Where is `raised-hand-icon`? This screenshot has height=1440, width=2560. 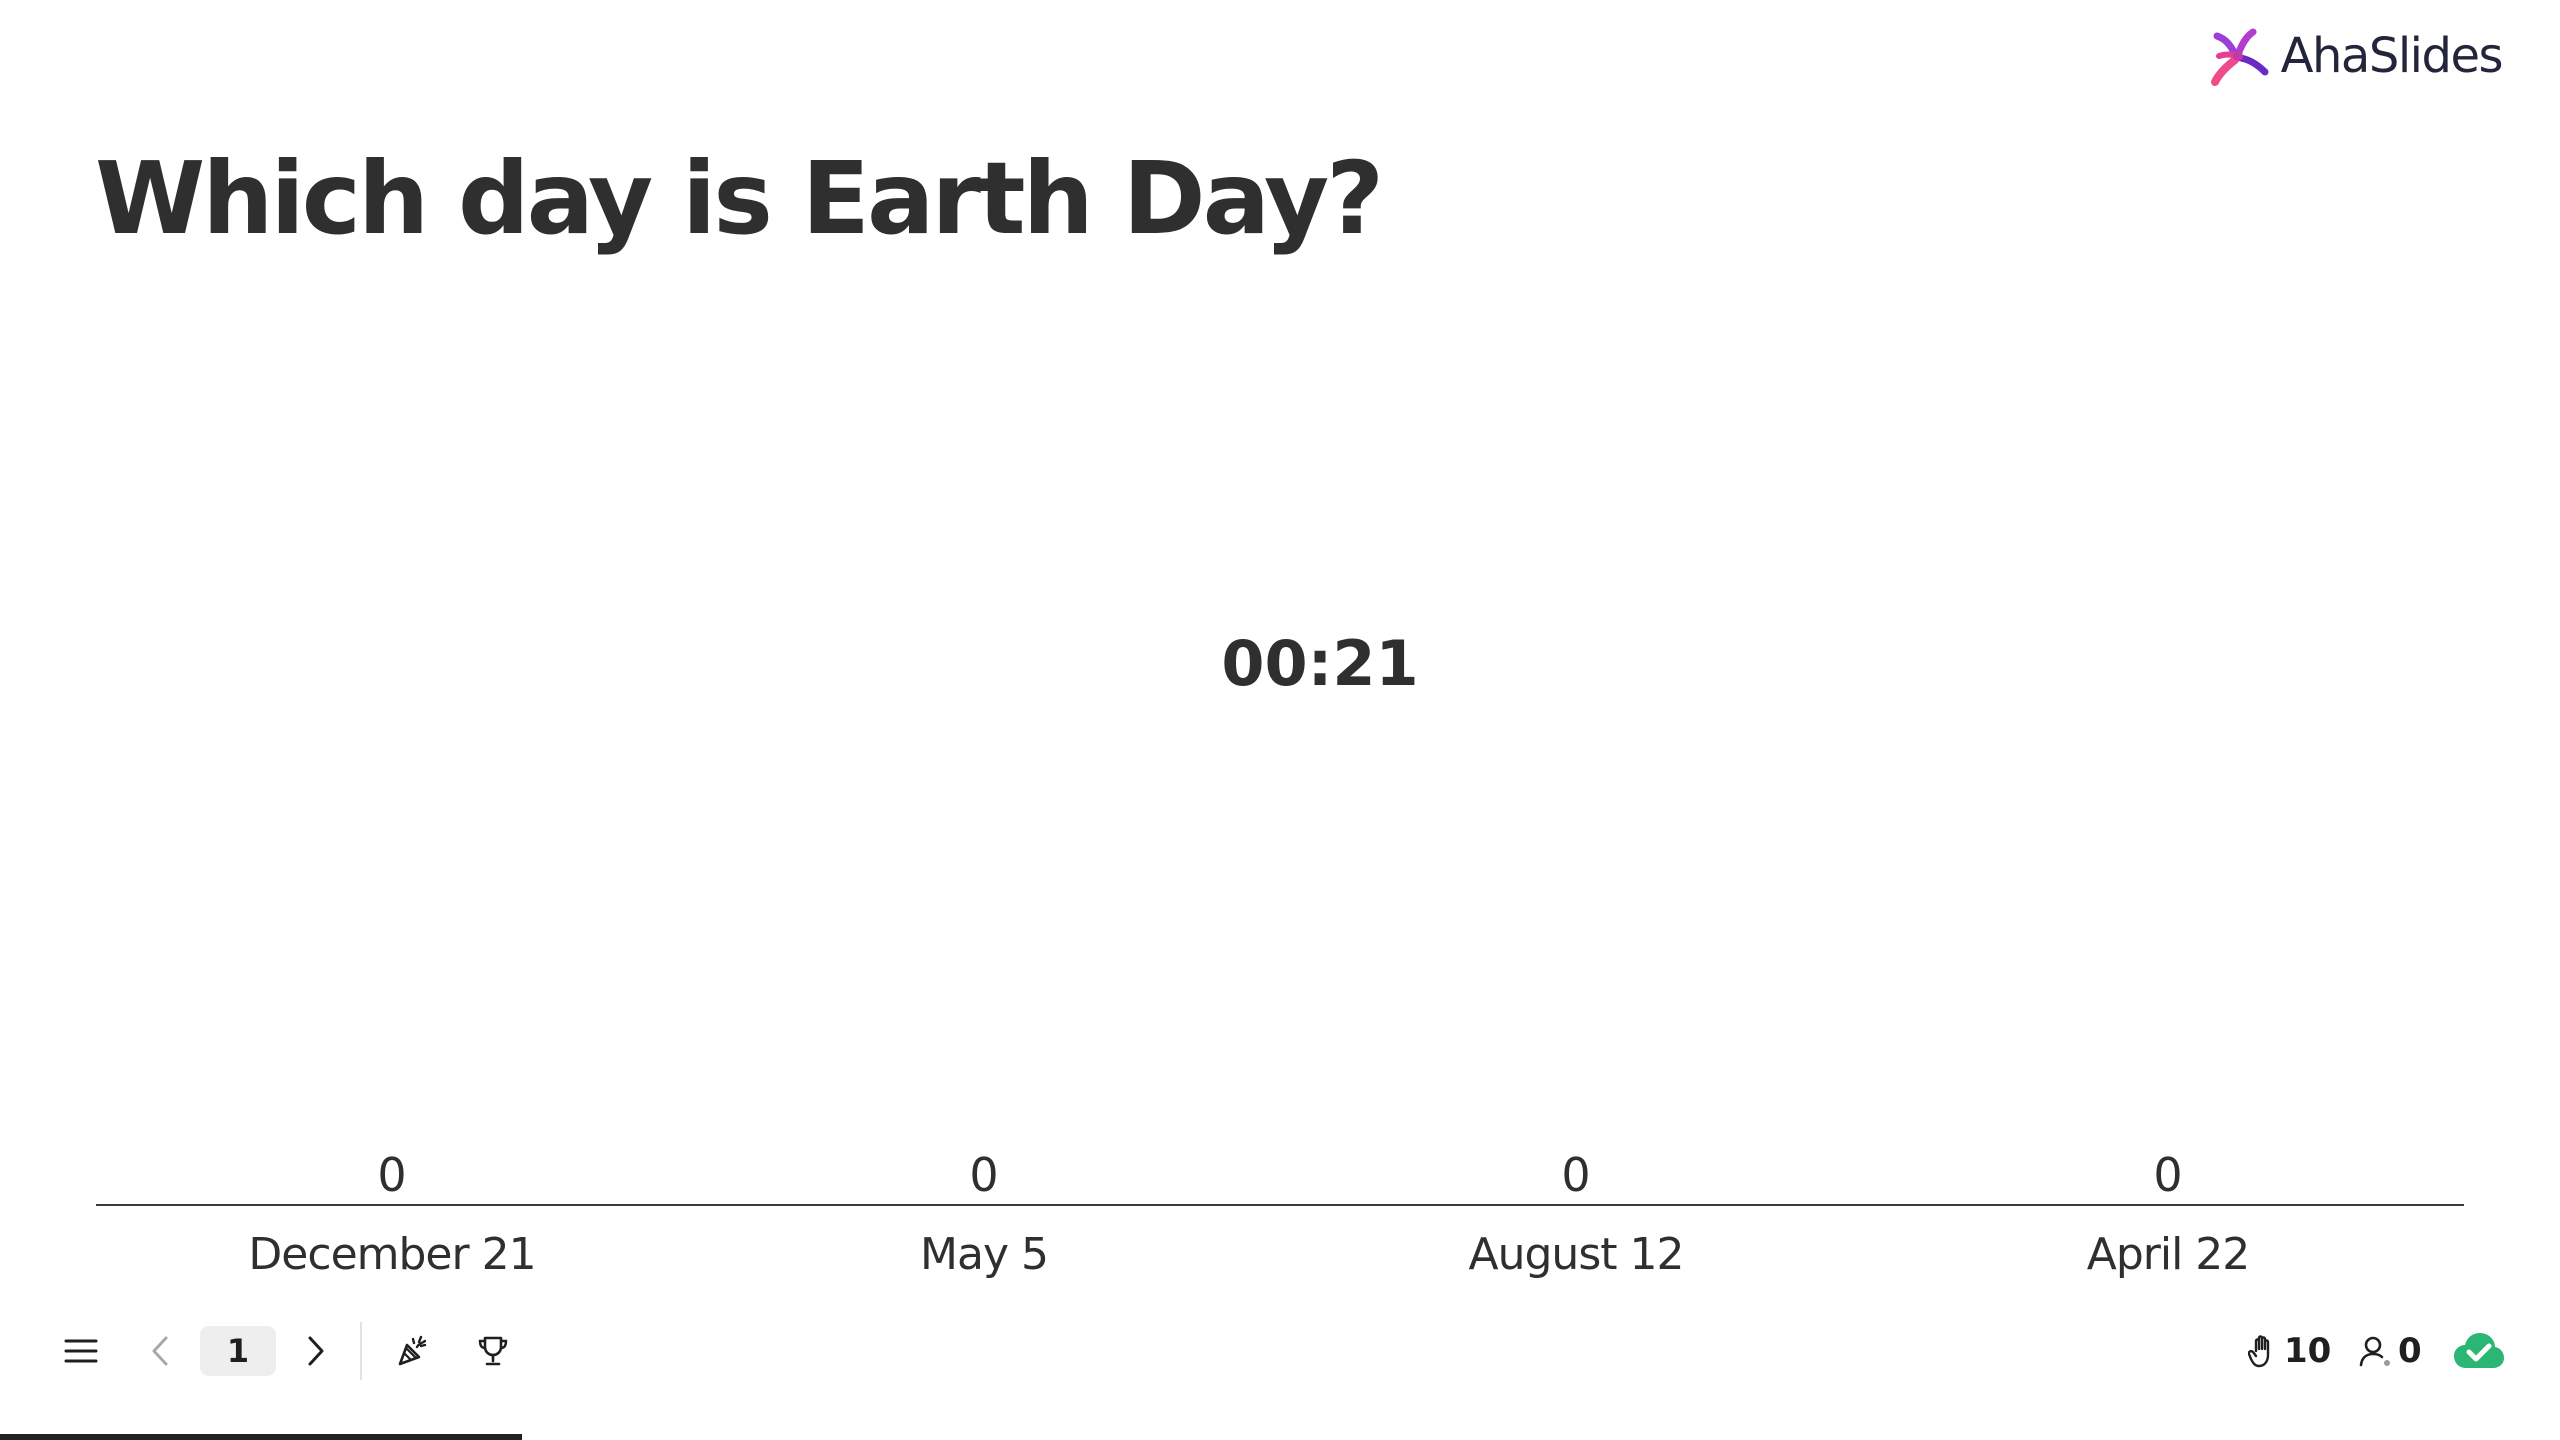
raised-hand-icon is located at coordinates (2259, 1351).